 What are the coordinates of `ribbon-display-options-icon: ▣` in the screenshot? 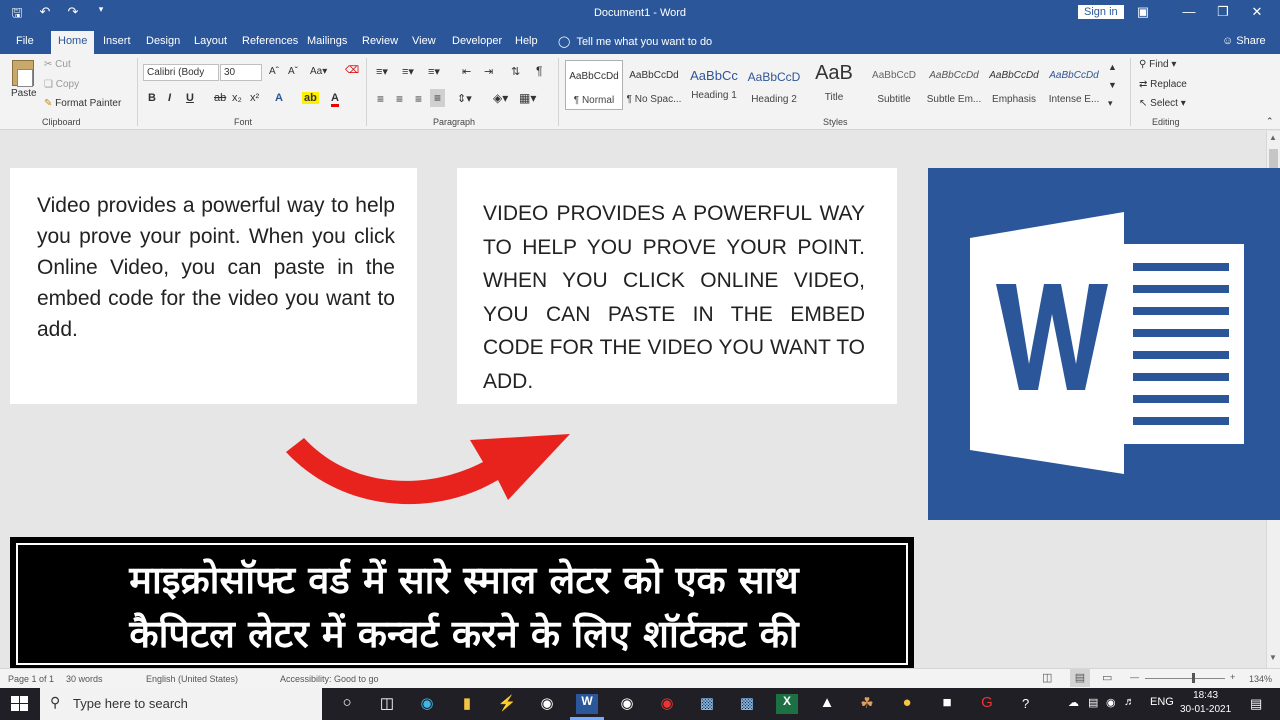 It's located at (1143, 12).